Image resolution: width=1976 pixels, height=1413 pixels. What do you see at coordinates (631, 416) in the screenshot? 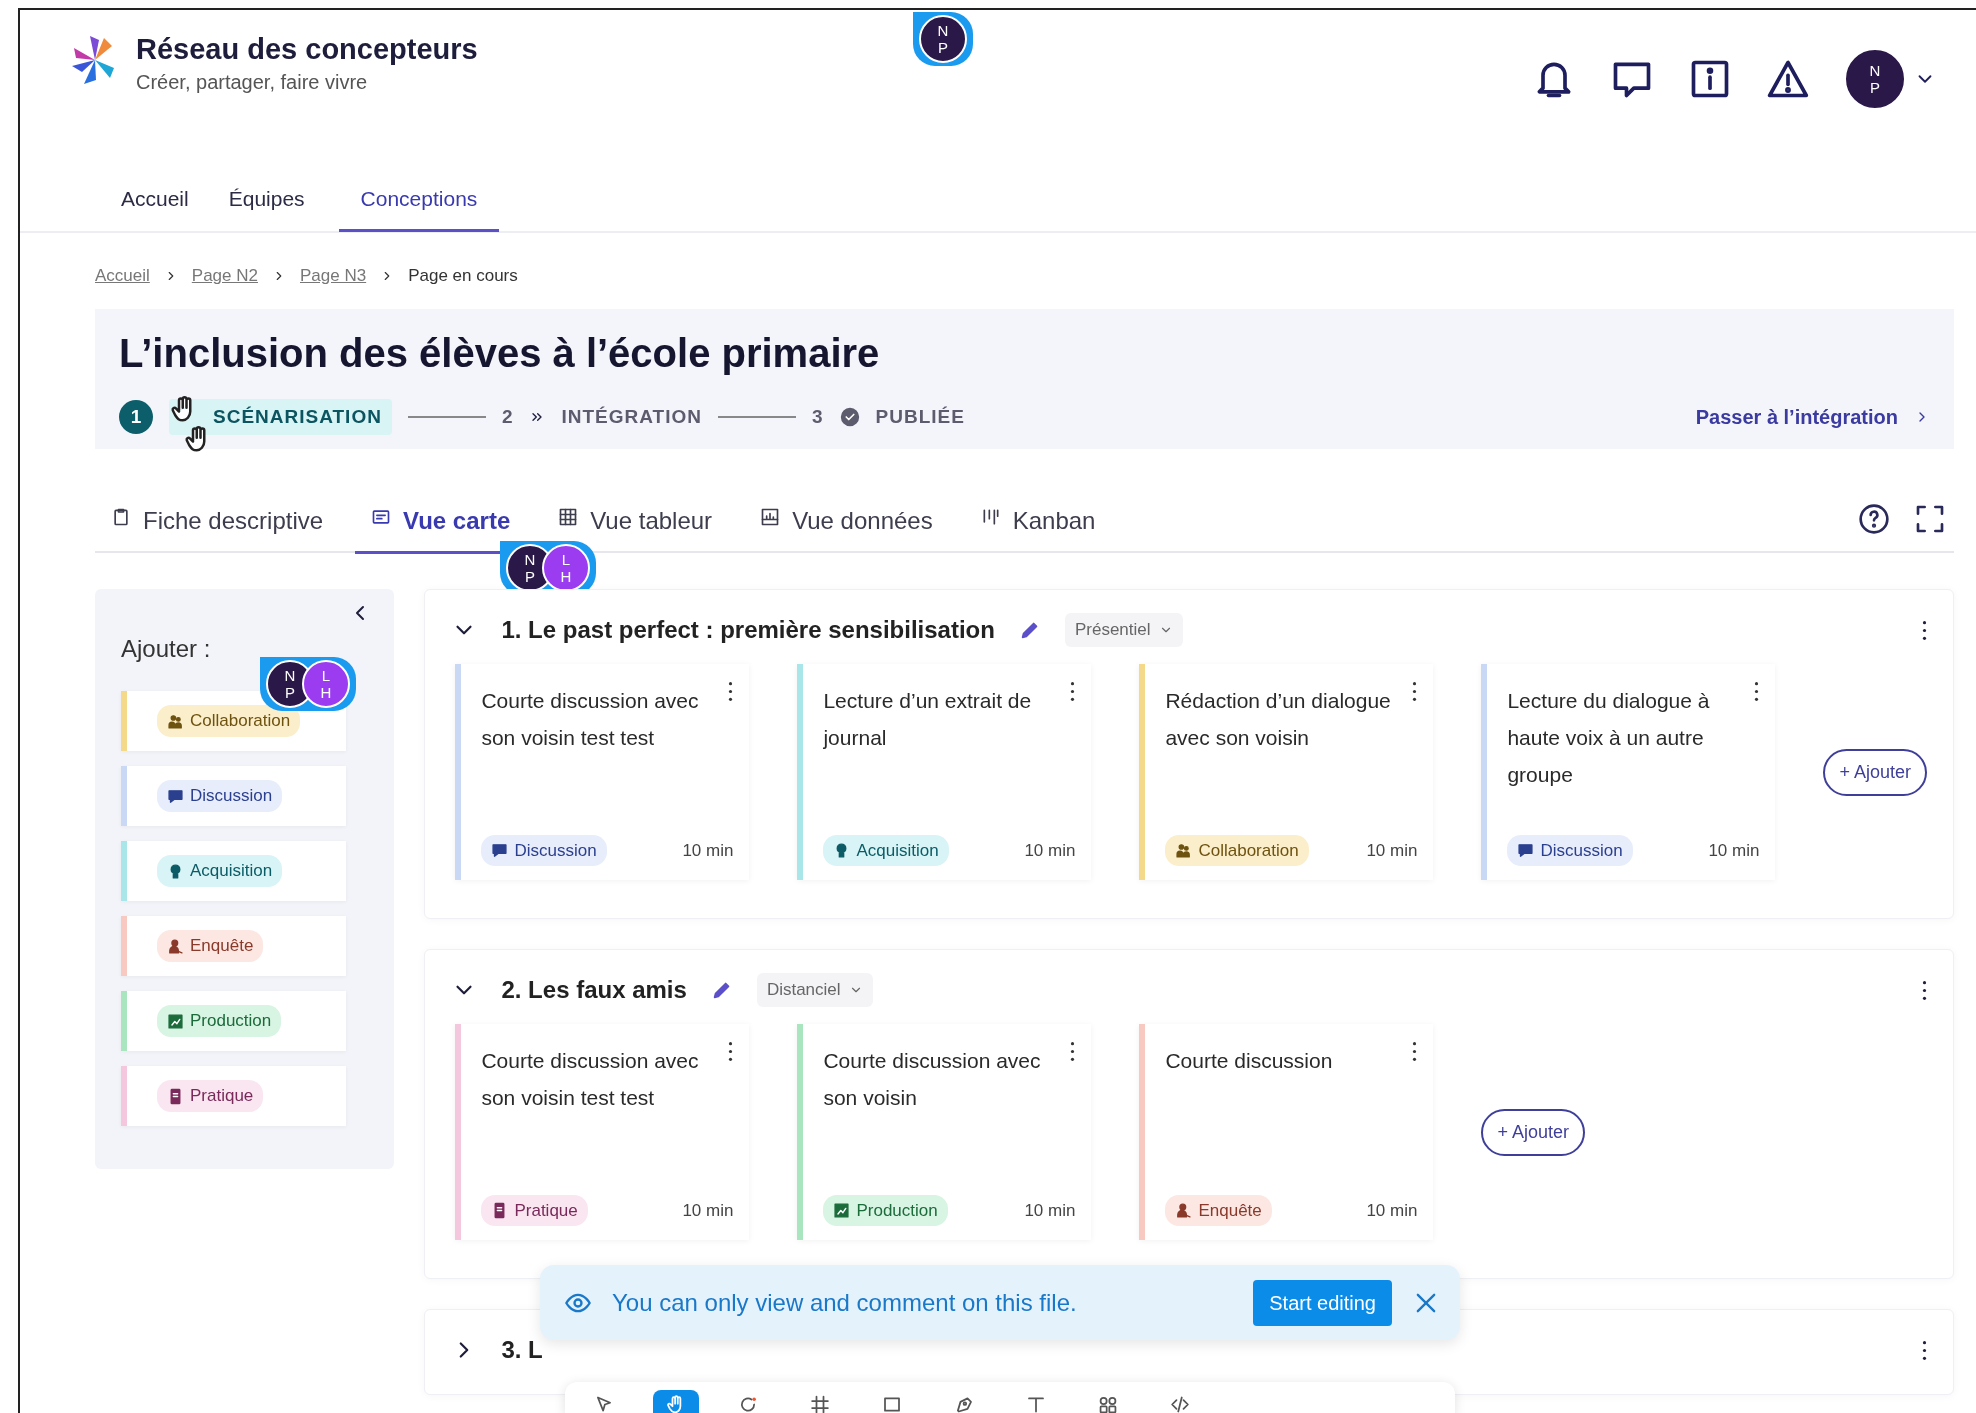
I see `step-label: INTÉGRATION` at bounding box center [631, 416].